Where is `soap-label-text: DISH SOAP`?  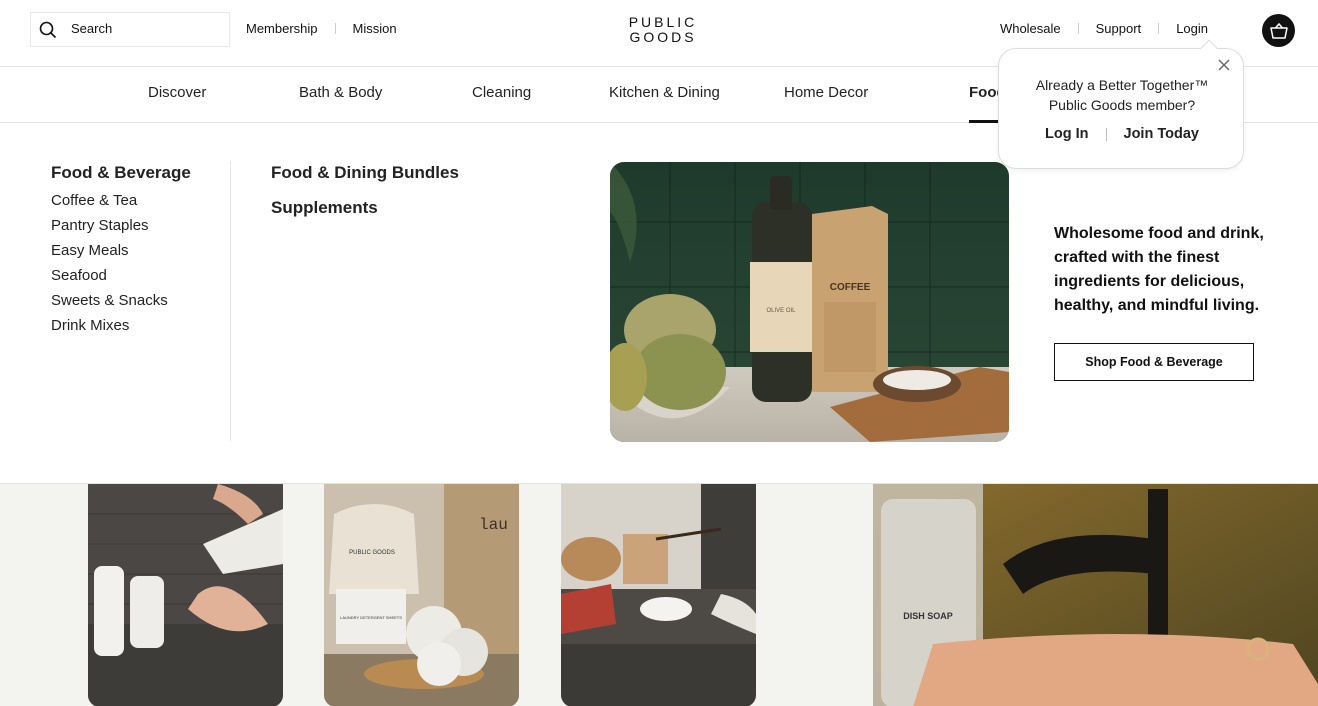
soap-label-text: DISH SOAP is located at coordinates (928, 616).